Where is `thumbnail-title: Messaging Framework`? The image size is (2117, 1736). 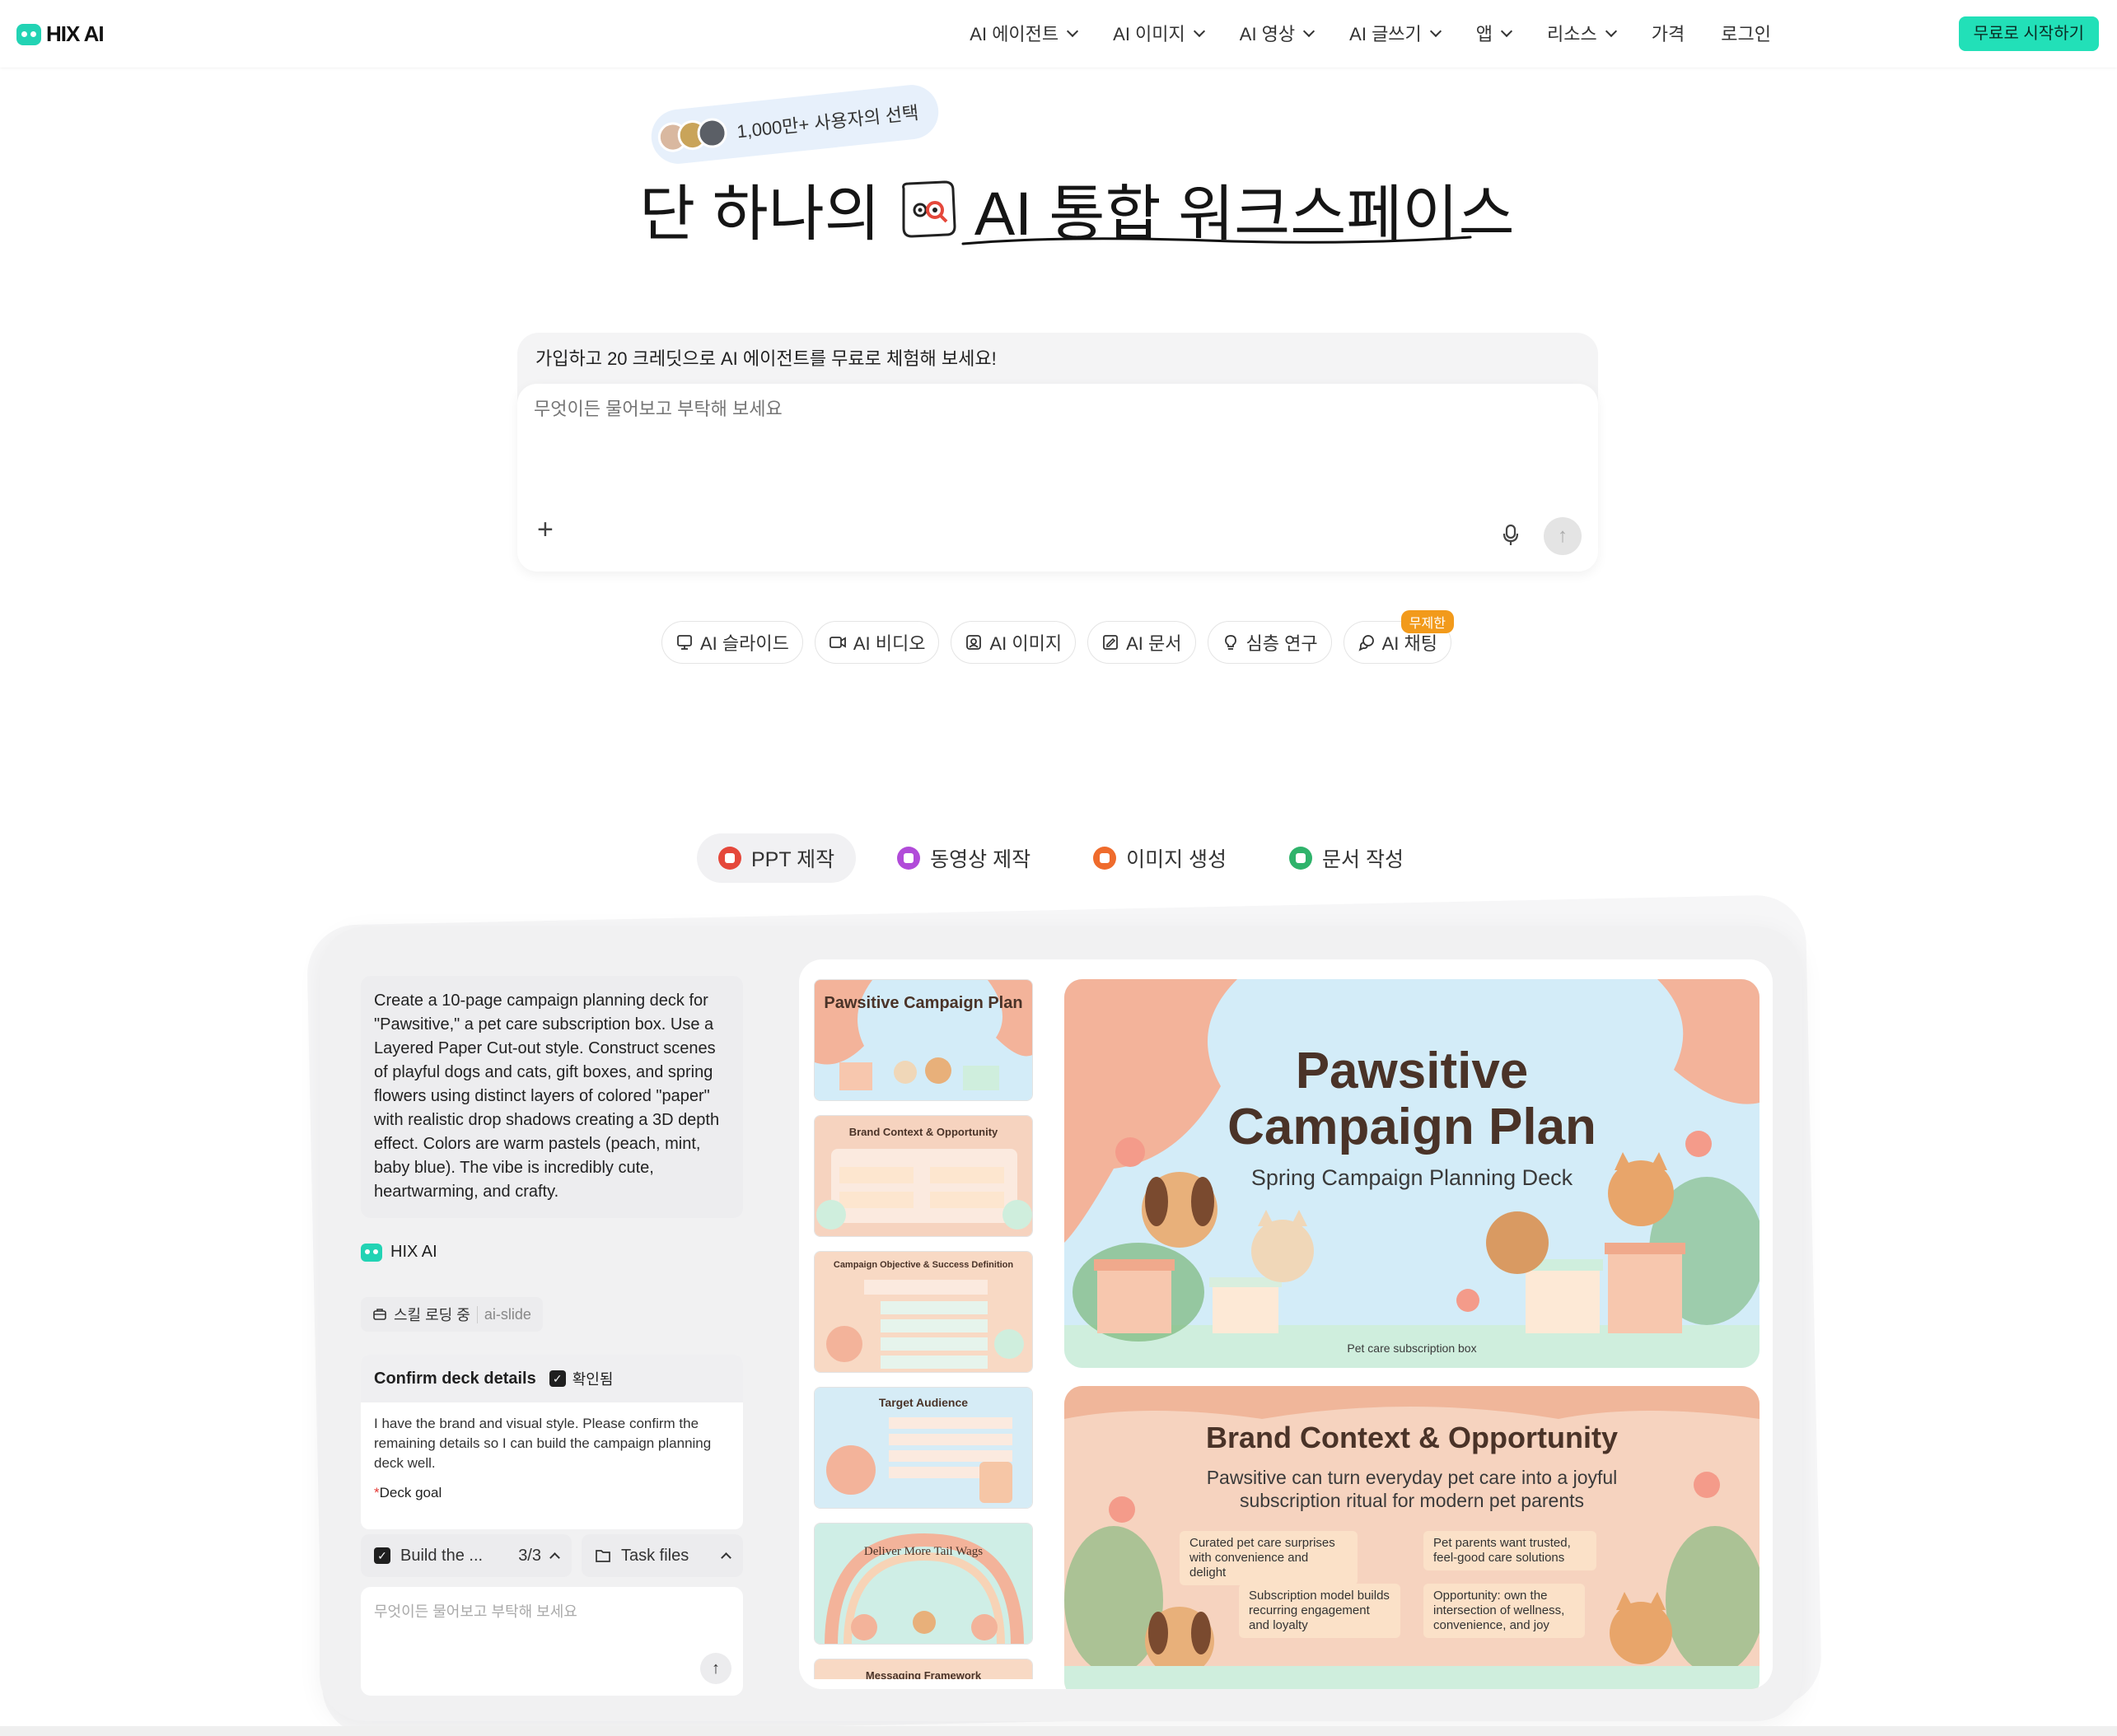
thumbnail-title: Messaging Framework is located at coordinates (923, 1674).